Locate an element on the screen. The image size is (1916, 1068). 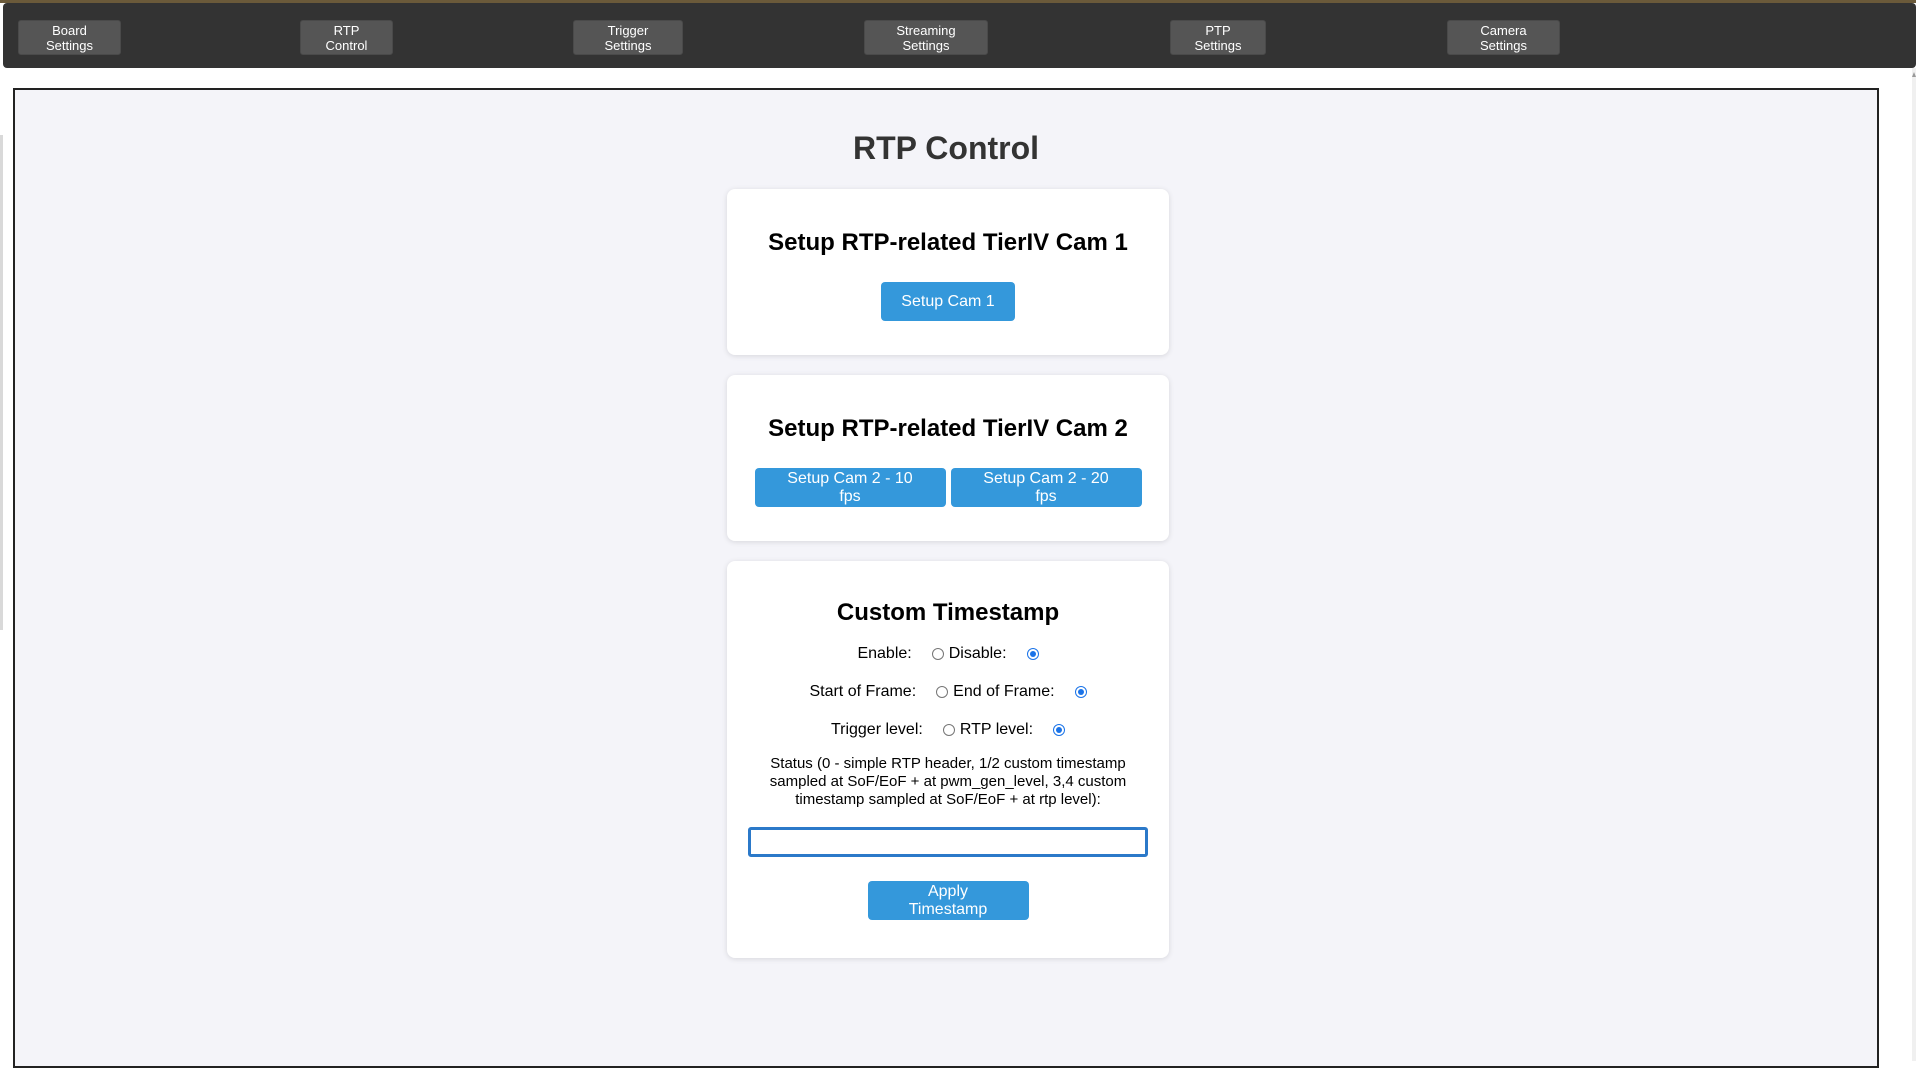
setup-cam1-button: Setup Cam 1 is located at coordinates (948, 301).